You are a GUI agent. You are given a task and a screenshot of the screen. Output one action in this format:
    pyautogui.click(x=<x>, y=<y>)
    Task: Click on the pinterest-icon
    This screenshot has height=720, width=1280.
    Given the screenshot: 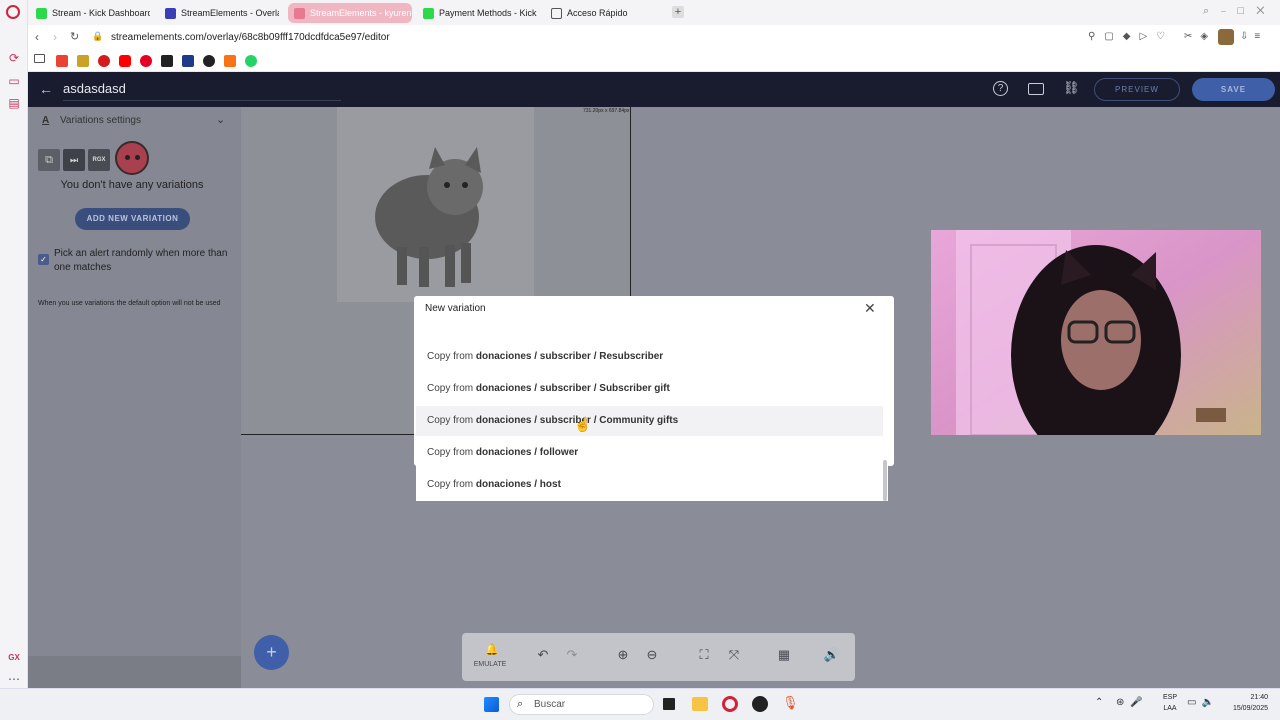 What is the action you would take?
    pyautogui.click(x=146, y=61)
    